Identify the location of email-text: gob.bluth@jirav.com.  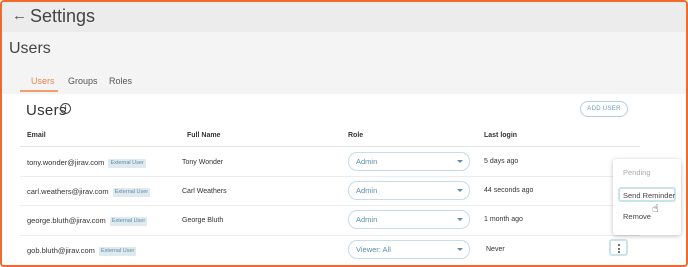
(61, 250).